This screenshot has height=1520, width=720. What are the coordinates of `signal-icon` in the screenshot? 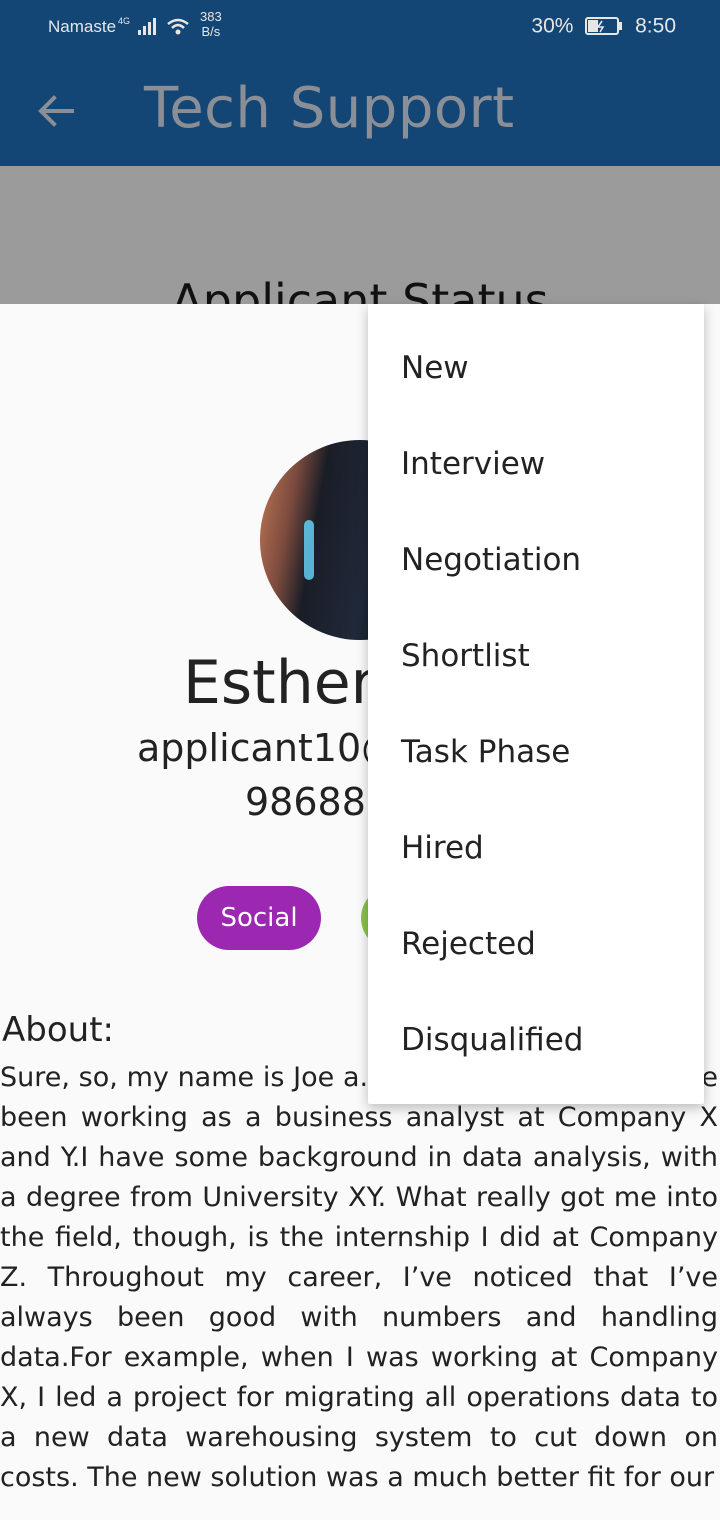 It's located at (146, 26).